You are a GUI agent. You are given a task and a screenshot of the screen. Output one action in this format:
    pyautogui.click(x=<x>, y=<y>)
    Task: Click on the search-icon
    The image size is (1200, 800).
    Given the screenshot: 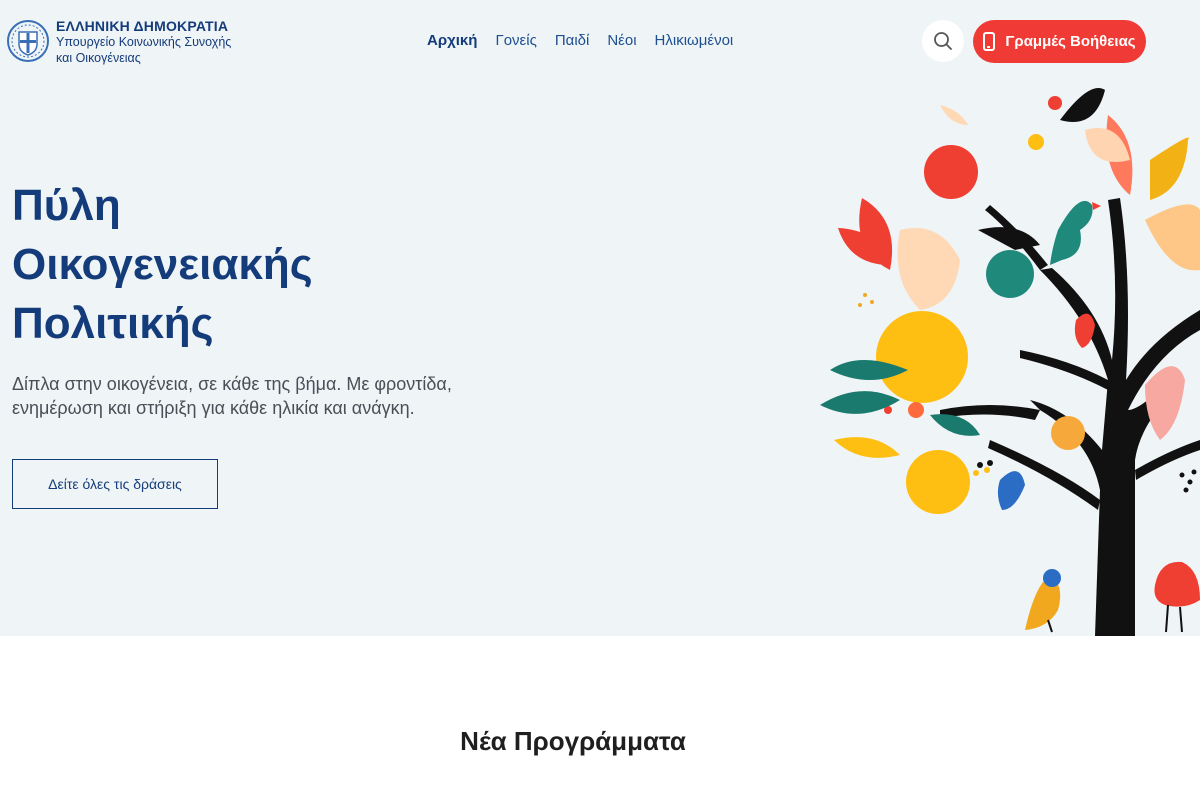 What is the action you would take?
    pyautogui.click(x=943, y=41)
    